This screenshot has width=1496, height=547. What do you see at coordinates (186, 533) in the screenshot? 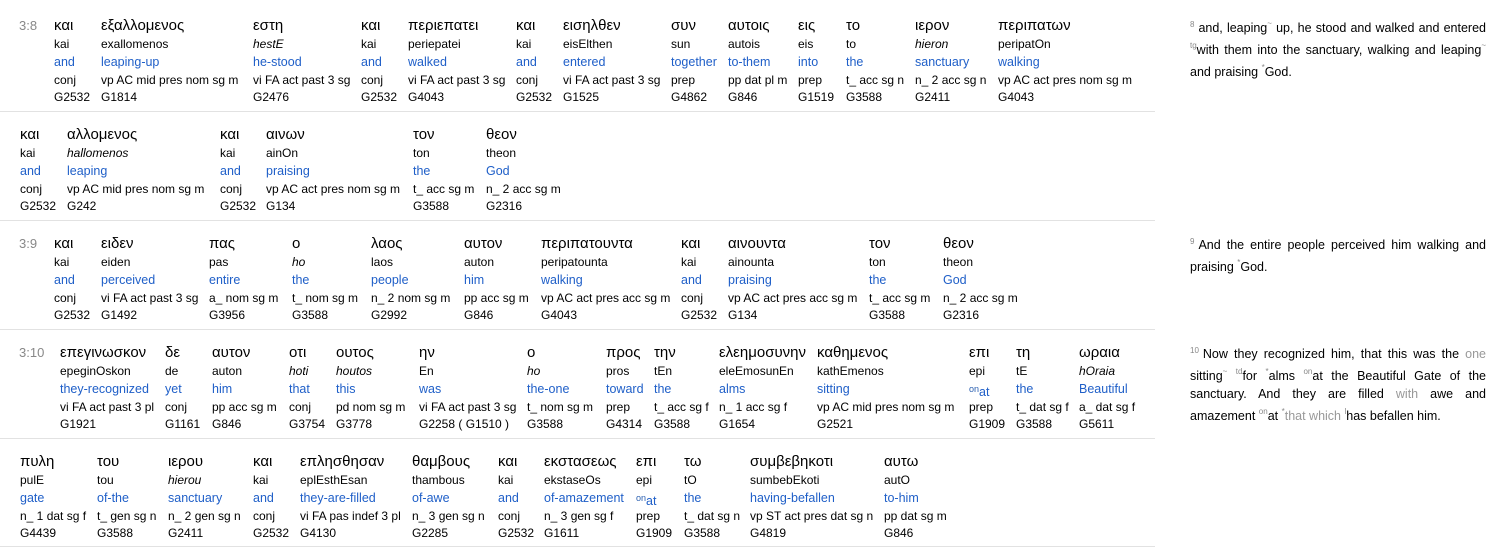
I see `strongs-number: G2411` at bounding box center [186, 533].